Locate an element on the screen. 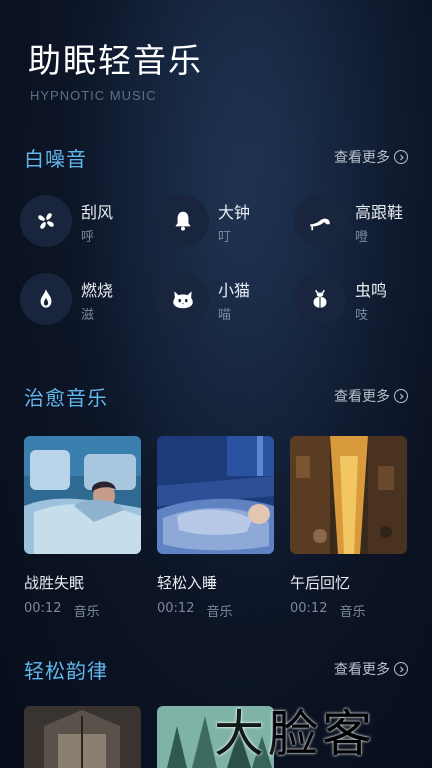 This screenshot has width=432, height=768. sound-sub: 喵 is located at coordinates (225, 315).